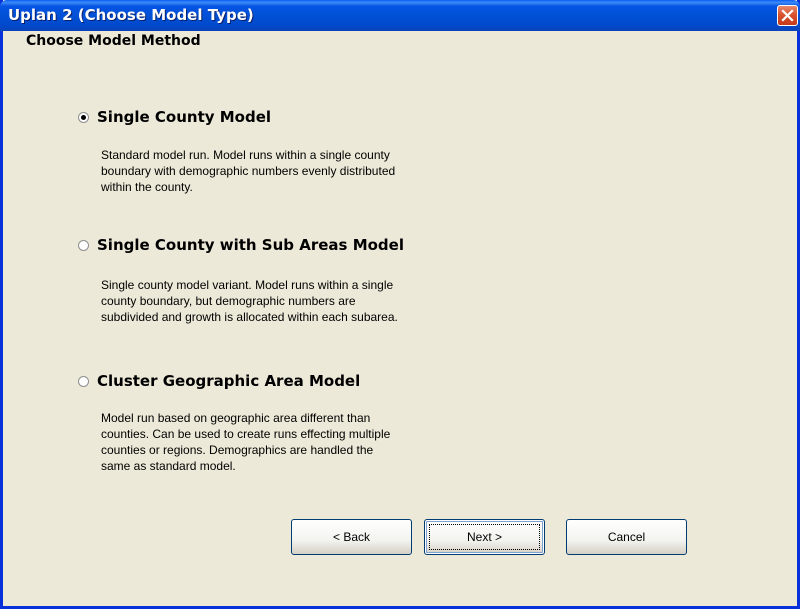 Image resolution: width=800 pixels, height=609 pixels. I want to click on back-button-label: < Back, so click(351, 537).